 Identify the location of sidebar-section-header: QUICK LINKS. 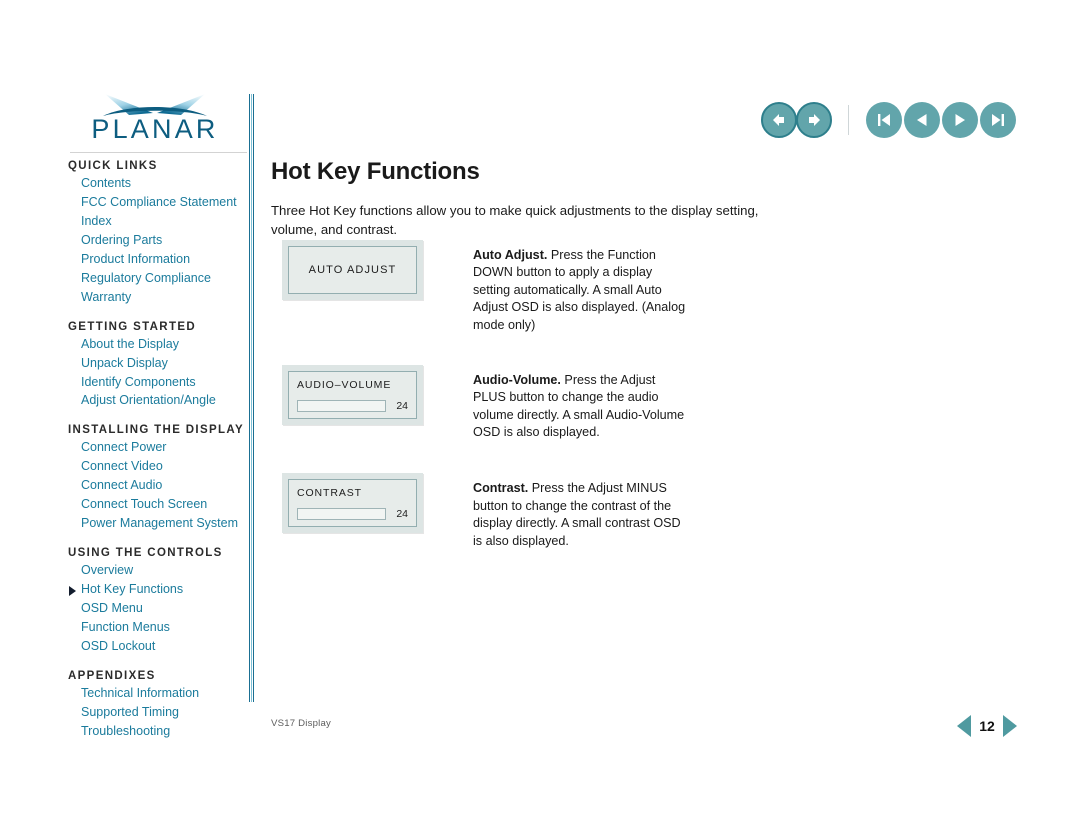
(113, 166).